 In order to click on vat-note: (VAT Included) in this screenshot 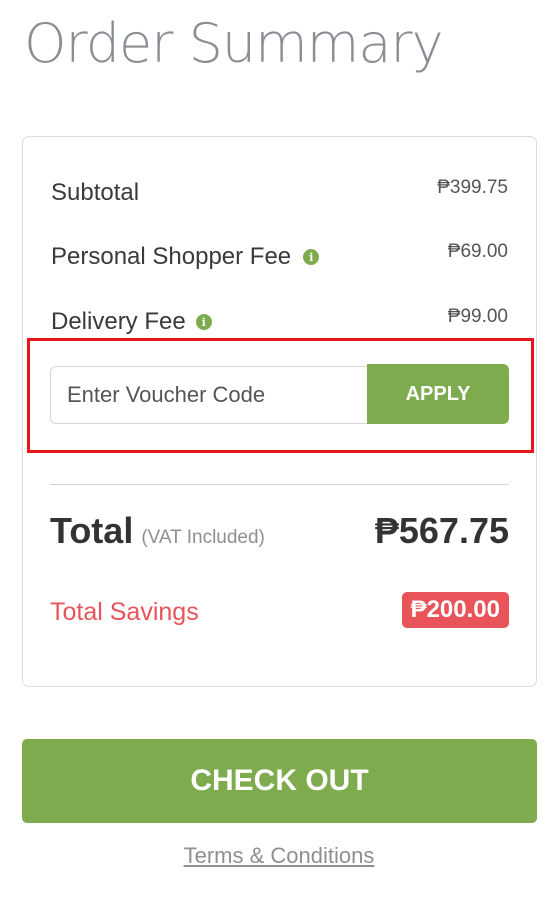, I will do `click(203, 537)`.